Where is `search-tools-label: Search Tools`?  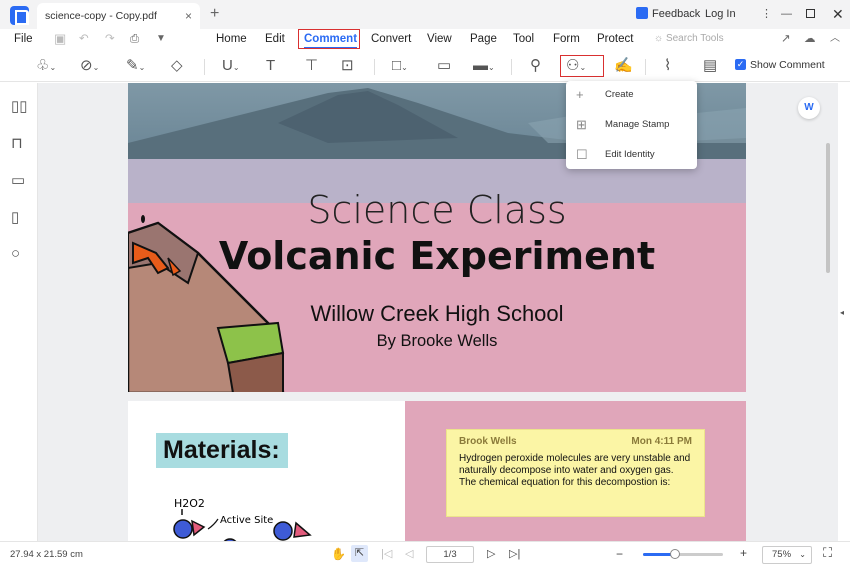
search-tools-label: Search Tools is located at coordinates (694, 38).